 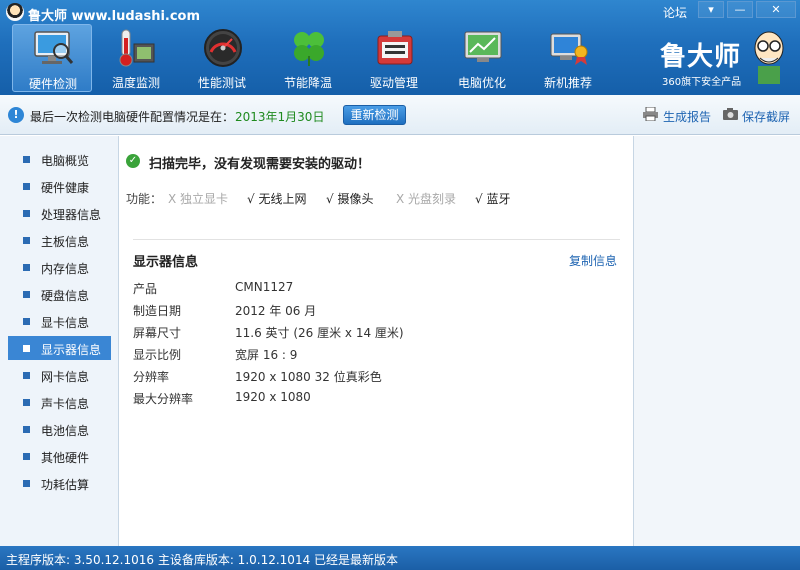 I want to click on nav-temp-monitor: 温度监测, so click(x=136, y=58).